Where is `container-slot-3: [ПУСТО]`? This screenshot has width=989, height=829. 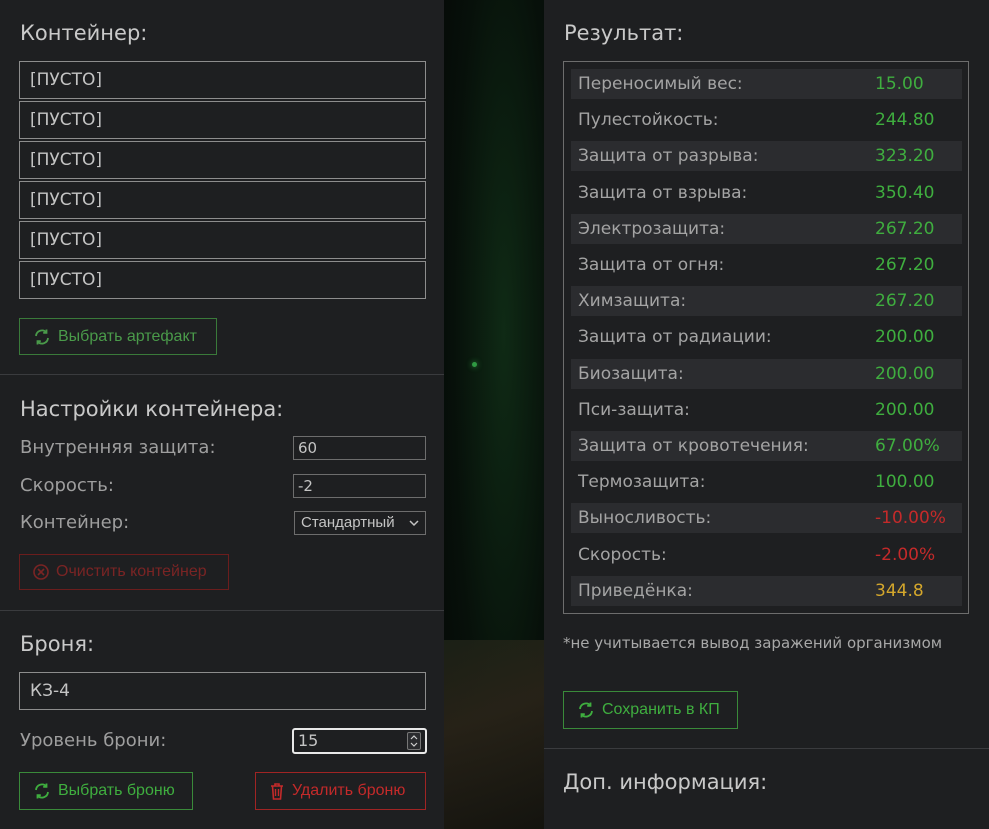 container-slot-3: [ПУСТО] is located at coordinates (222, 160).